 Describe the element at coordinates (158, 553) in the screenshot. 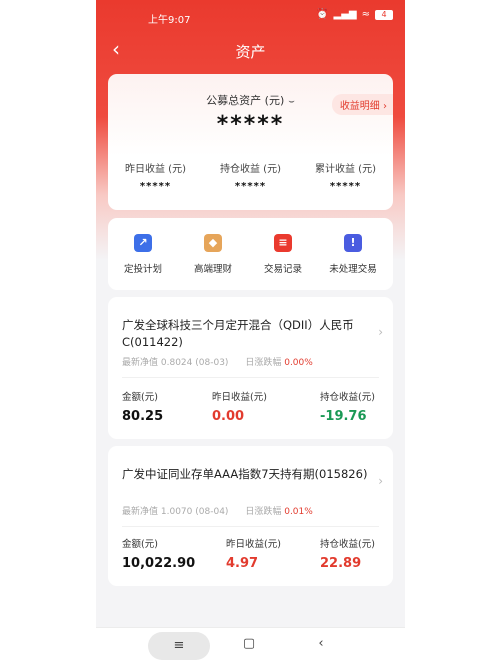

I see `fund-amount: 金额(元) 10,022.90` at that location.